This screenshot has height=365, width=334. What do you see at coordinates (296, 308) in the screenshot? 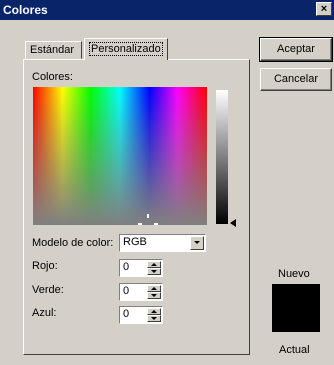
I see `color-preview-swatch` at bounding box center [296, 308].